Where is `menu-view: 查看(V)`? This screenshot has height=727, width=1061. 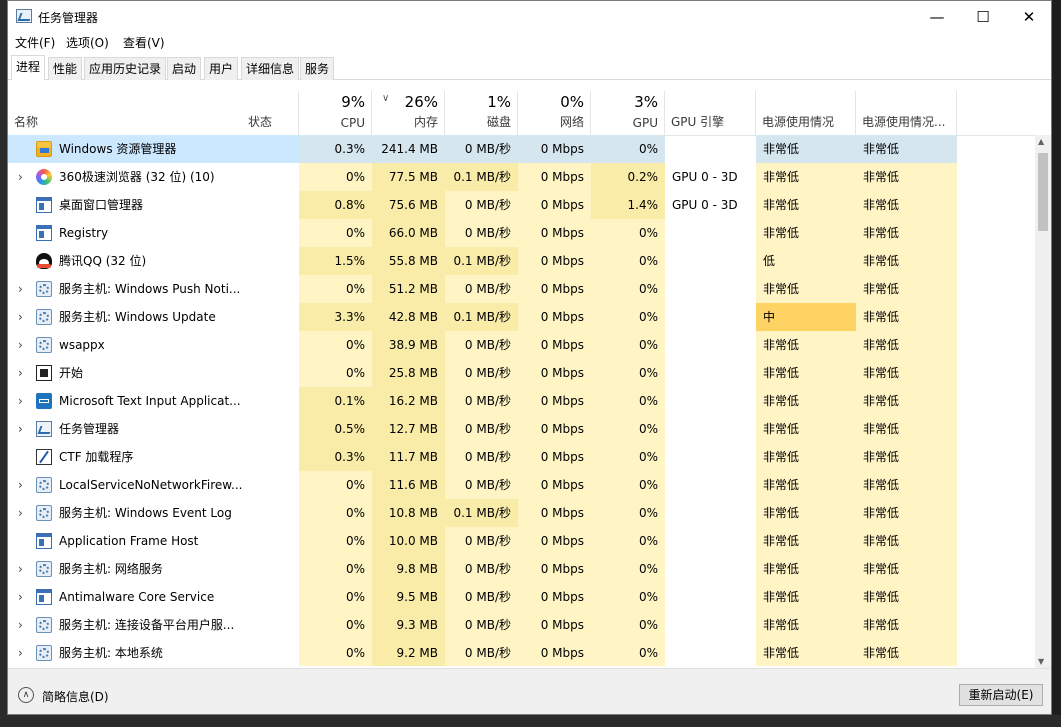
menu-view: 查看(V) is located at coordinates (144, 42).